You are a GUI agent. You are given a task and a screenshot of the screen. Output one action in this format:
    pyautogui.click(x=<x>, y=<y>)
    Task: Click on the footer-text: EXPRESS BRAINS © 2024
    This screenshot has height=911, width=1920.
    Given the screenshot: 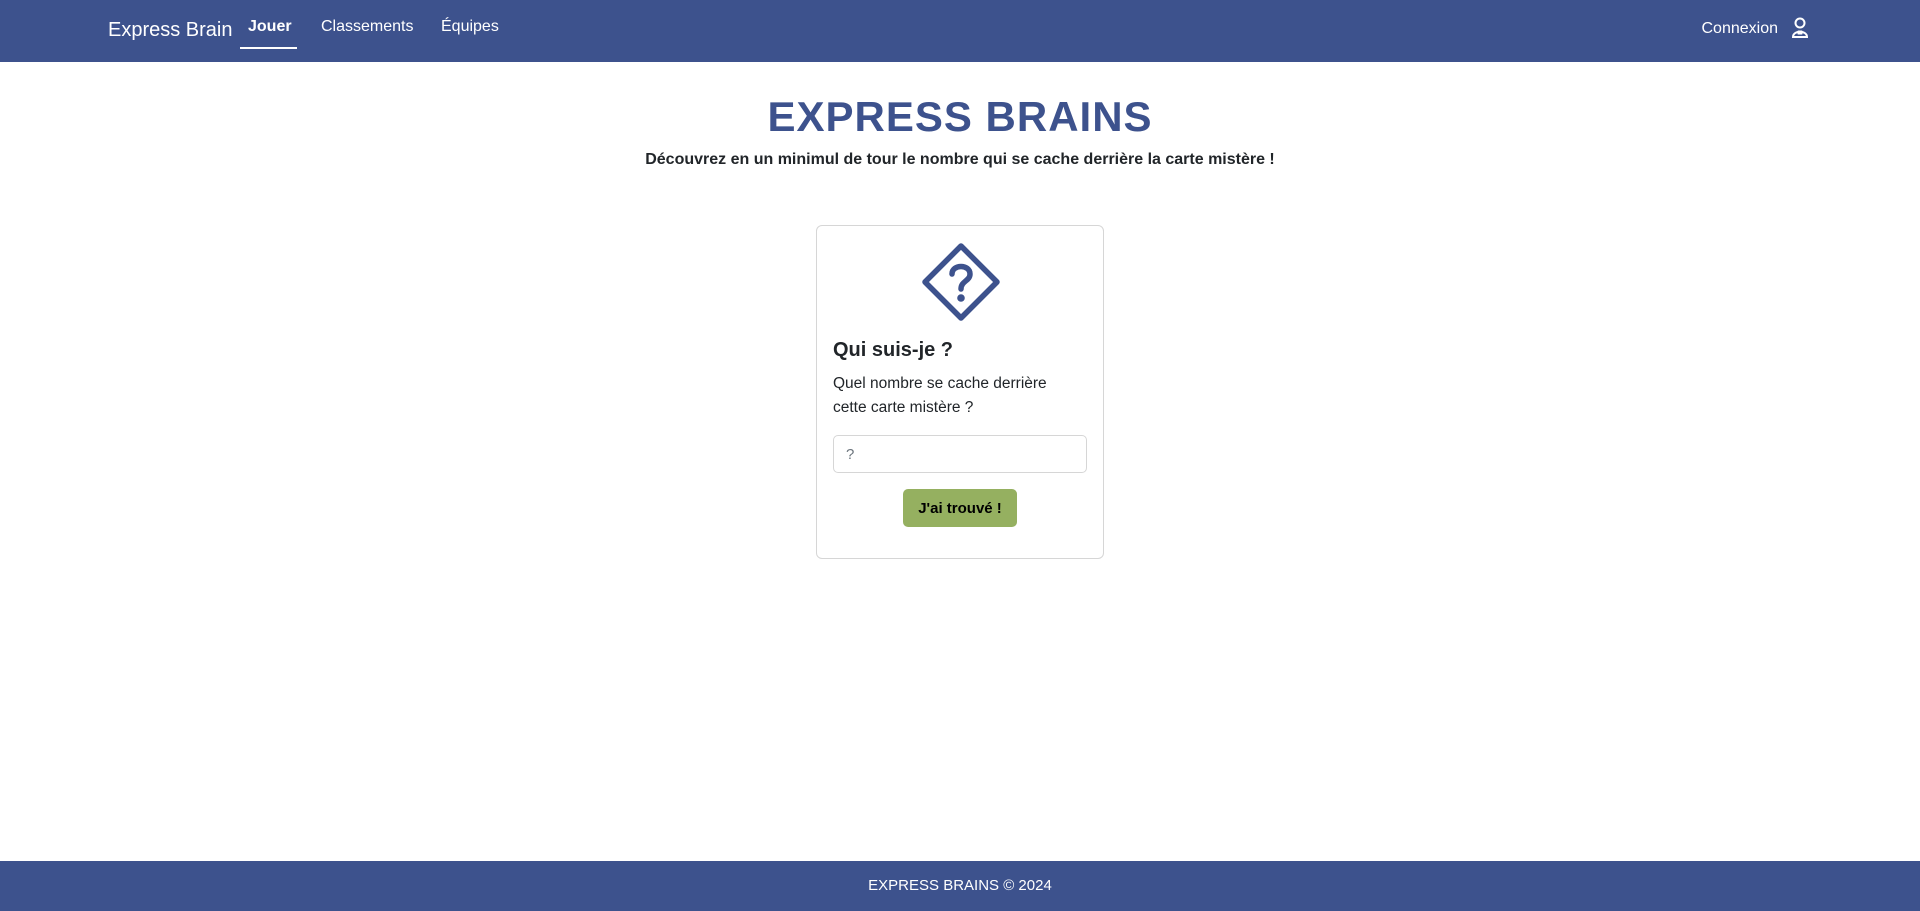 What is the action you would take?
    pyautogui.click(x=960, y=885)
    